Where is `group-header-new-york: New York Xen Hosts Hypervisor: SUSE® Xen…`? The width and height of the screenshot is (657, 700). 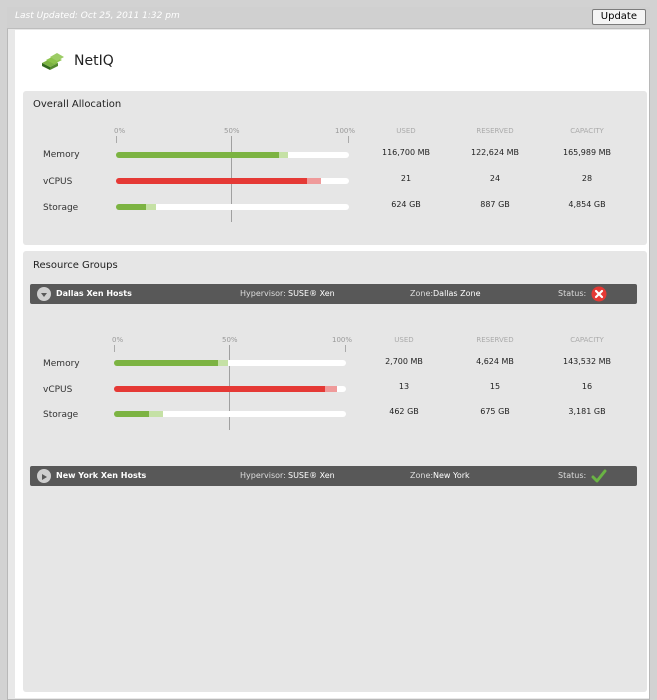 group-header-new-york: New York Xen Hosts Hypervisor: SUSE® Xen… is located at coordinates (333, 476).